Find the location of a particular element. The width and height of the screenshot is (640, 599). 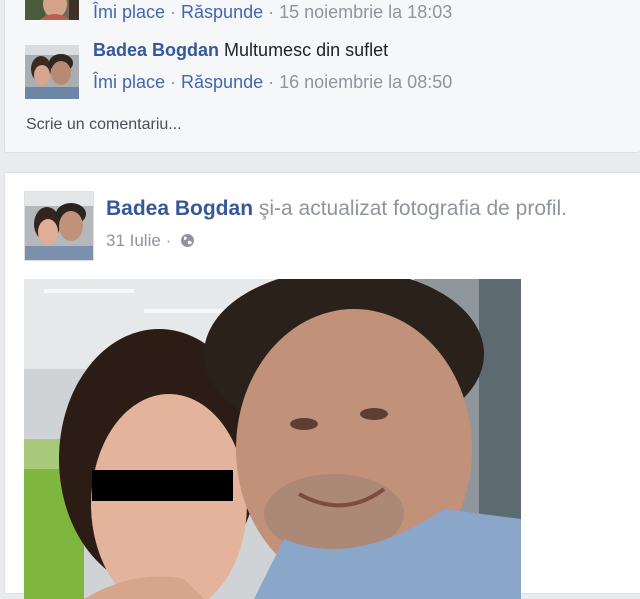

post-date: 31 Iulie is located at coordinates (133, 240).